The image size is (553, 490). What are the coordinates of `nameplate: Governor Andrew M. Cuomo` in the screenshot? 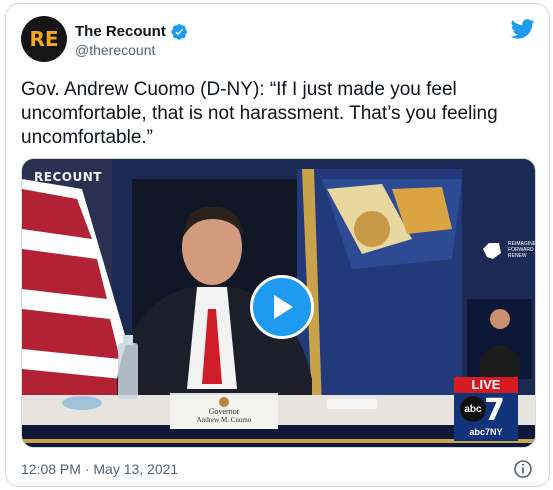 It's located at (224, 411).